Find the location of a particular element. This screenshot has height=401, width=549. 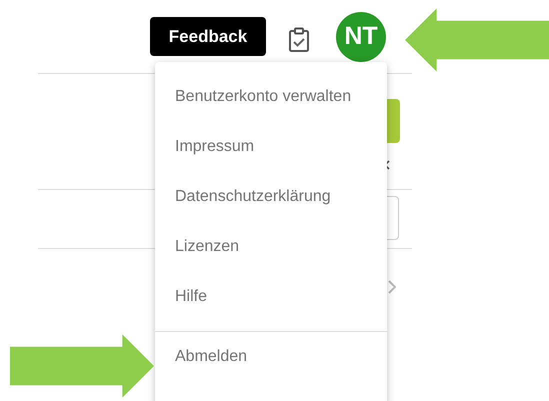

menu-item: Lizenzen is located at coordinates (271, 247).